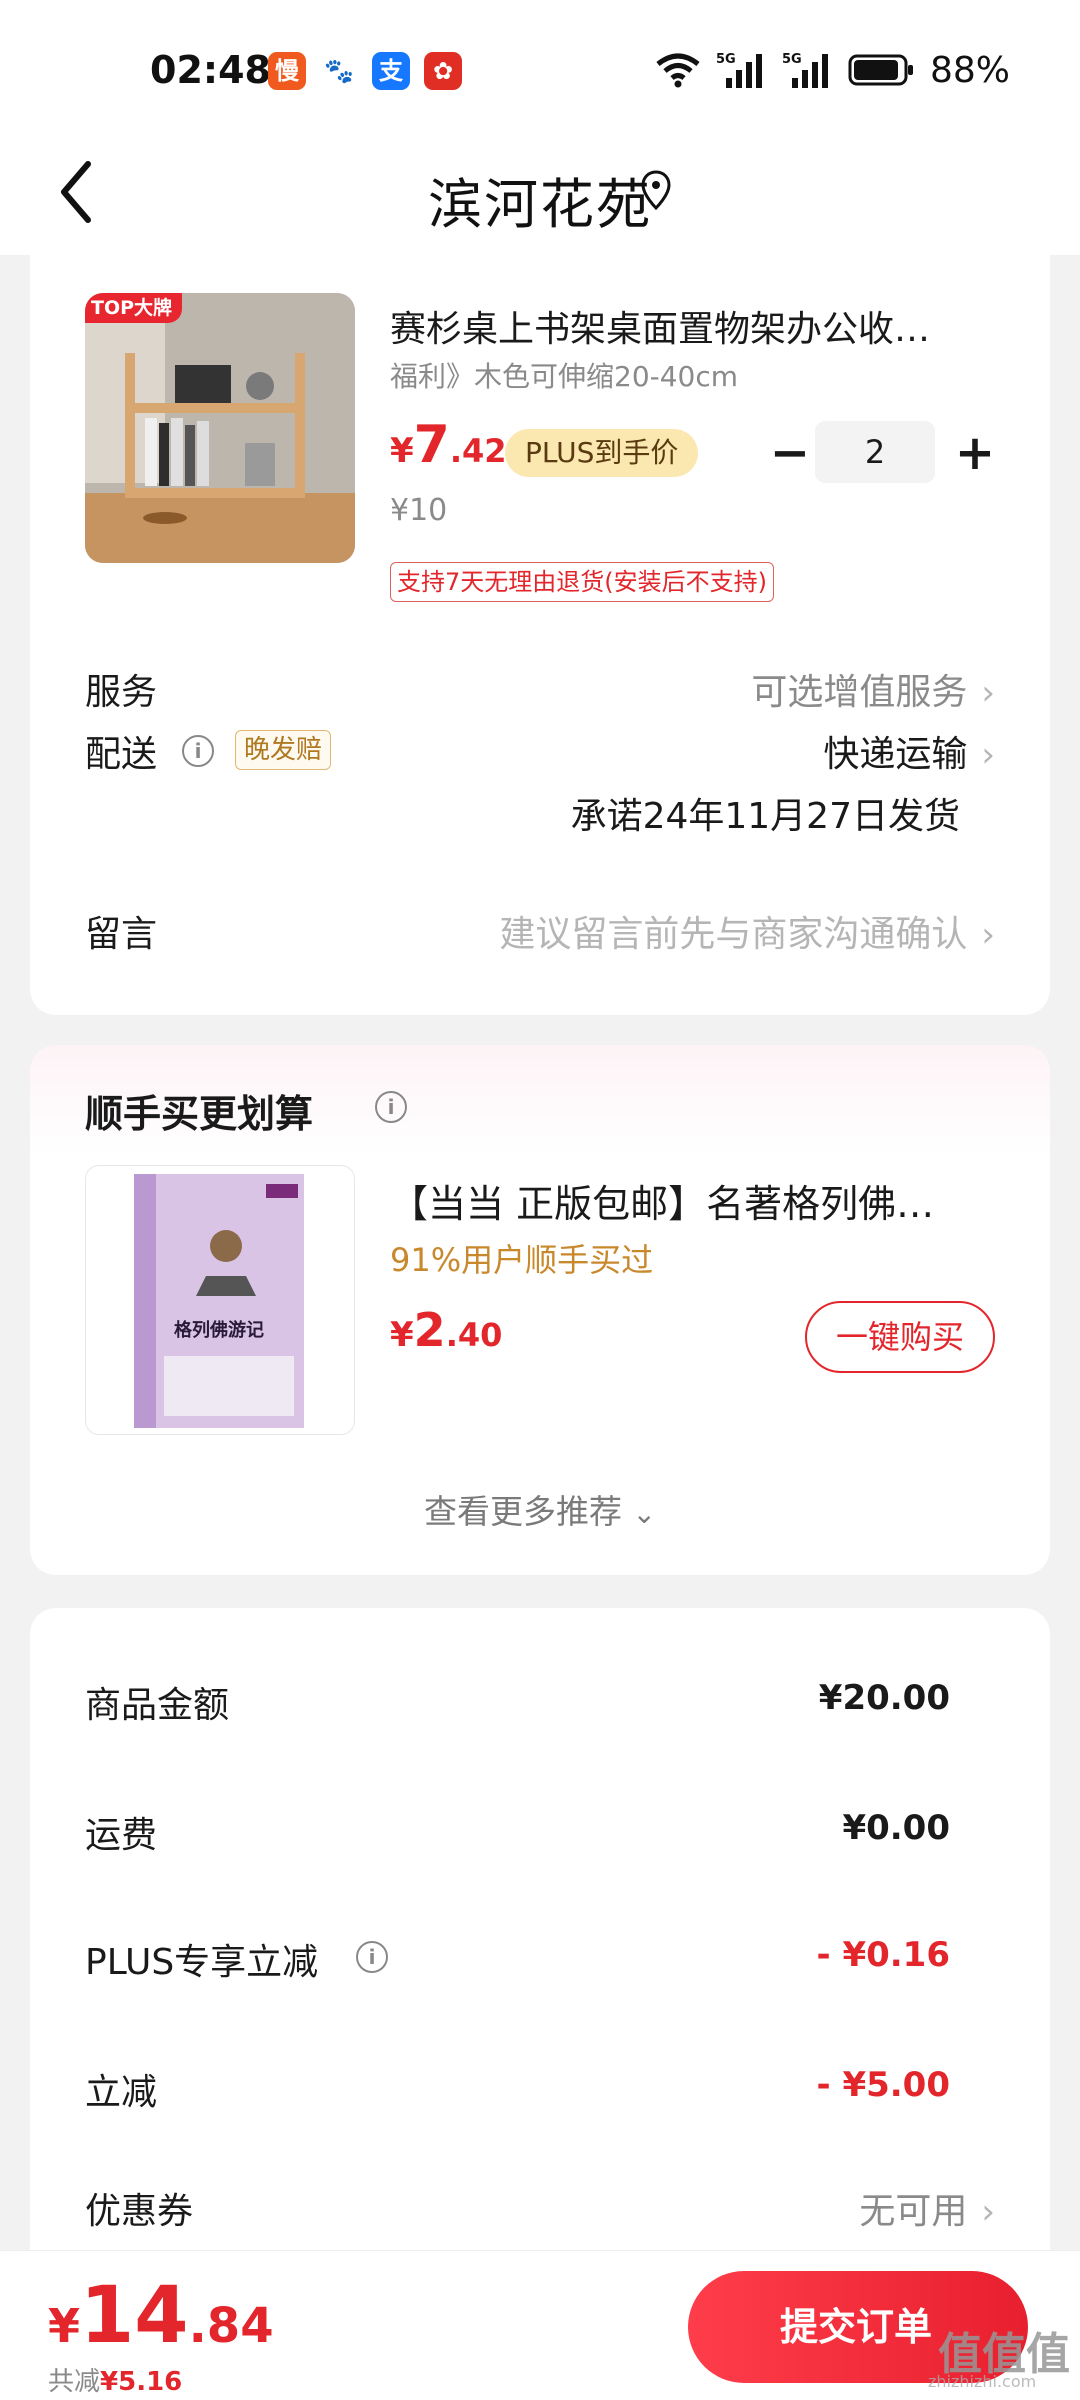  What do you see at coordinates (656, 191) in the screenshot?
I see `location-pin-icon` at bounding box center [656, 191].